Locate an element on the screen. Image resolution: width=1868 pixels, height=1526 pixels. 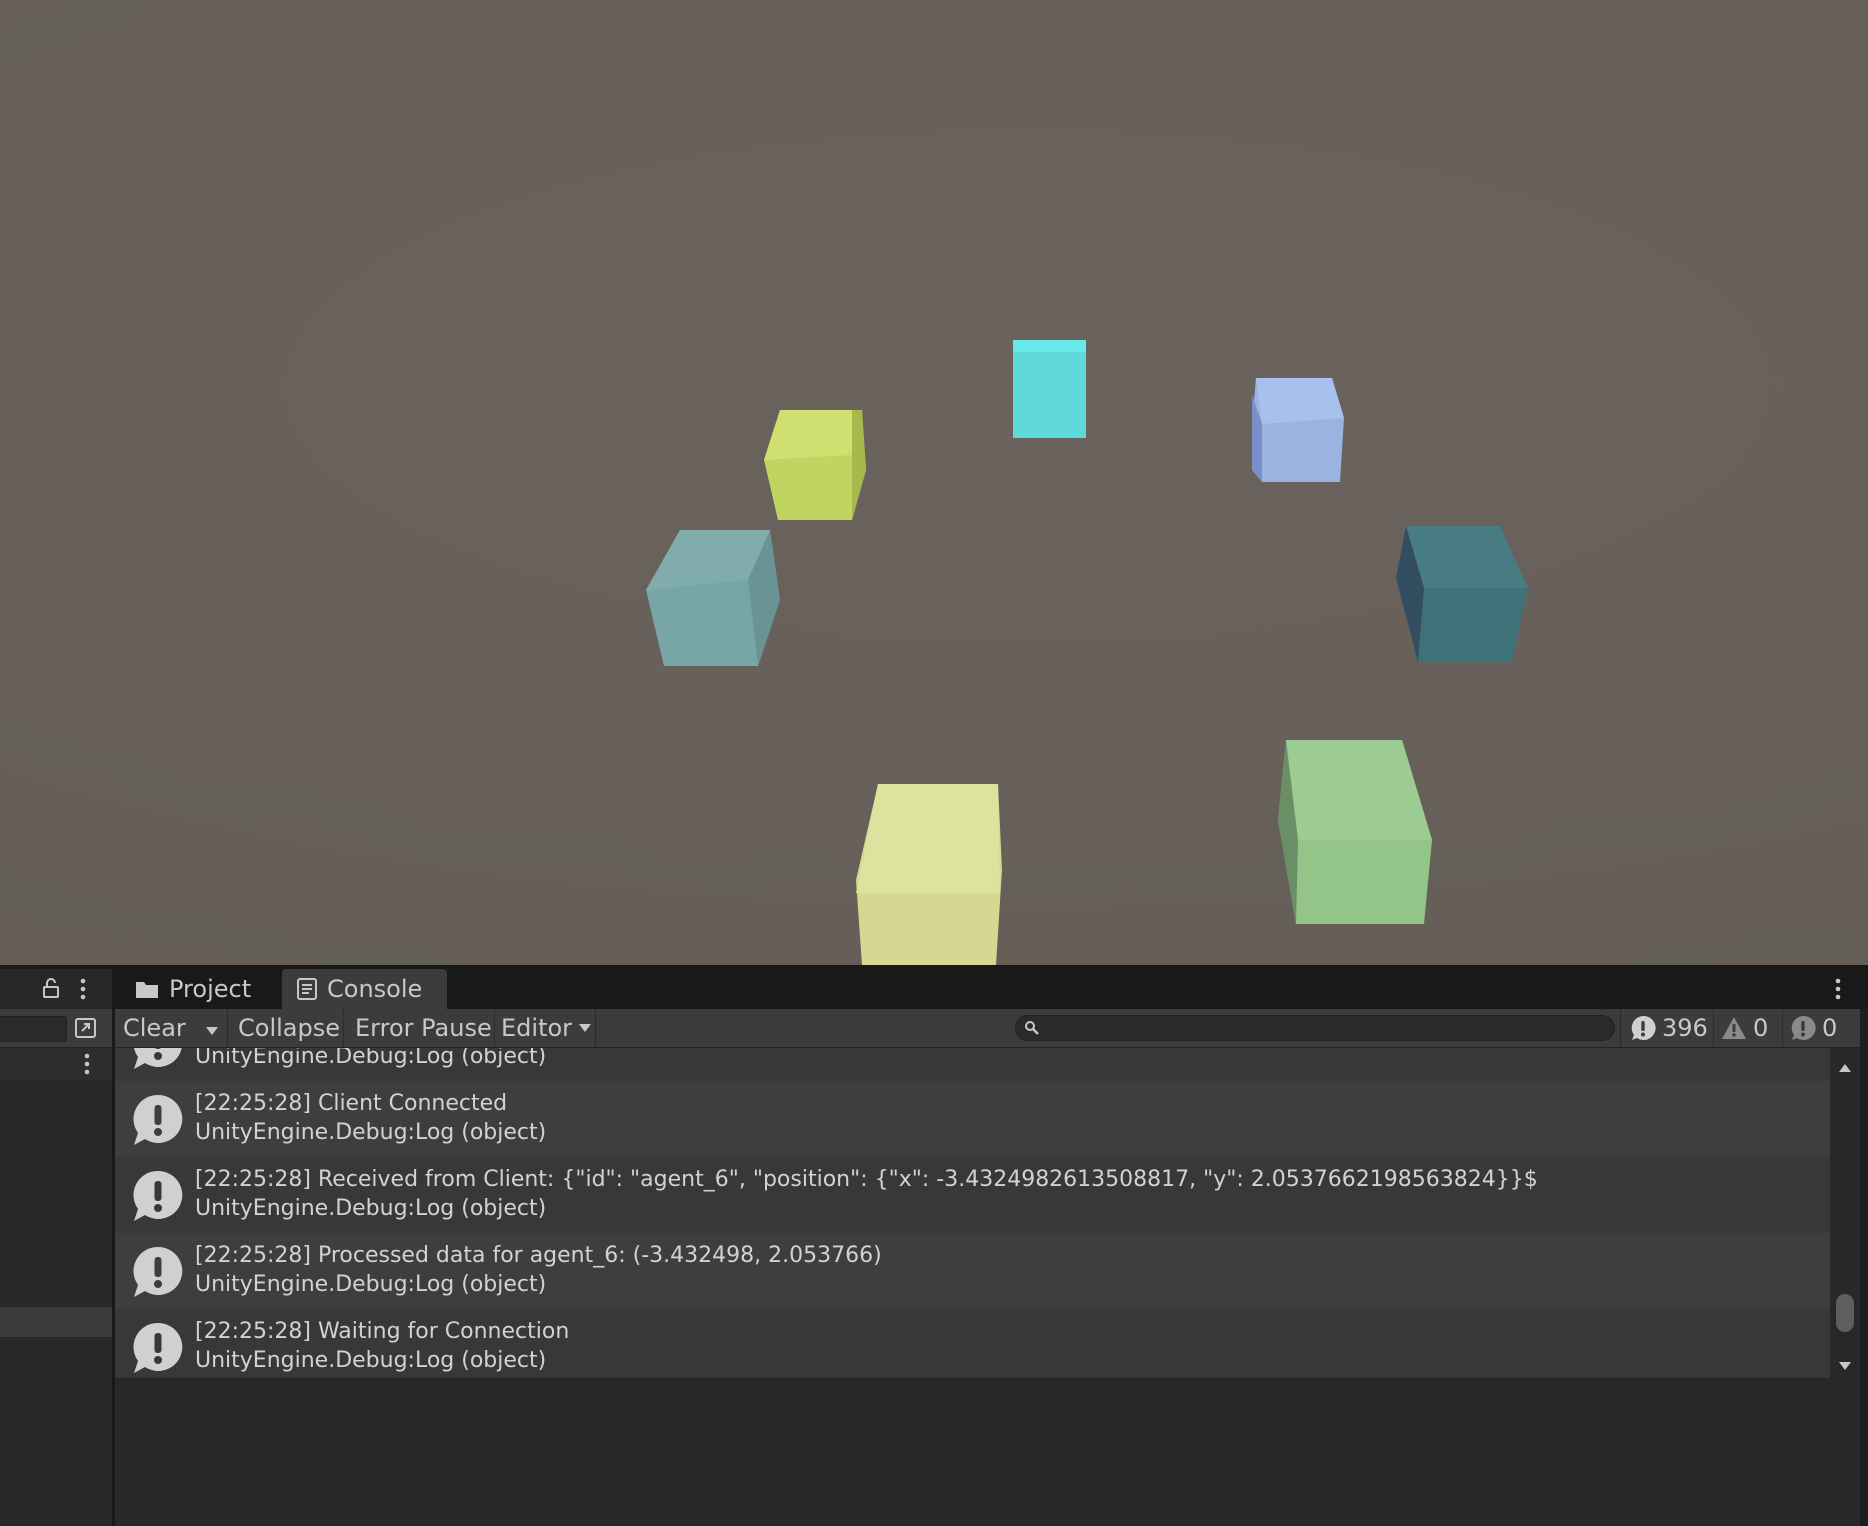
clear-options-dropdown is located at coordinates (212, 1028).